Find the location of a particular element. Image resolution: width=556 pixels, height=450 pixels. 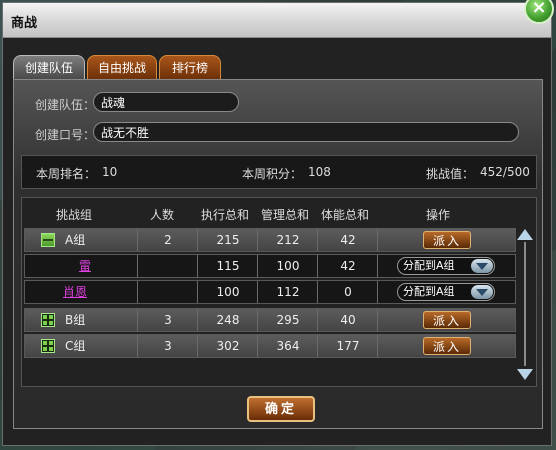

tab-leaderboard: 排行榜 is located at coordinates (190, 67).